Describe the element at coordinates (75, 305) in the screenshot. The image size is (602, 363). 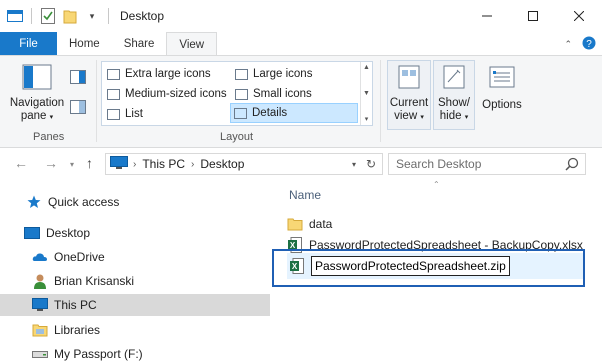
I see `nav-item-label: This PC` at that location.